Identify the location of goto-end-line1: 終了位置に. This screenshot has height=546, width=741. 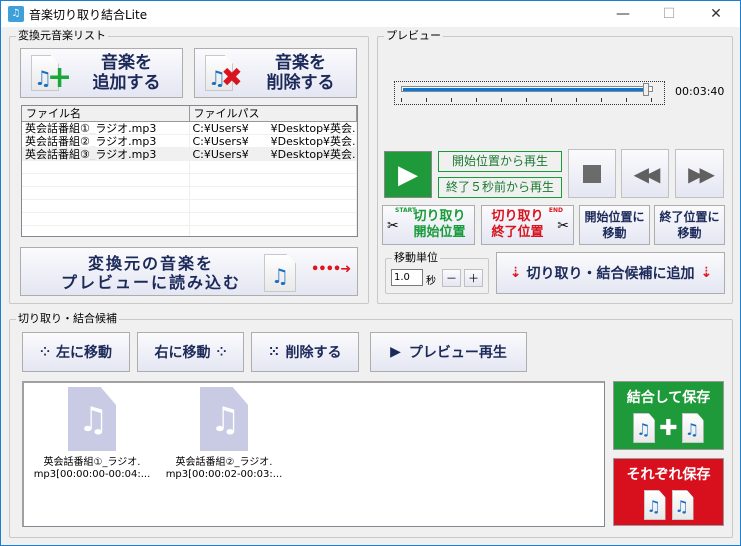
(689, 217).